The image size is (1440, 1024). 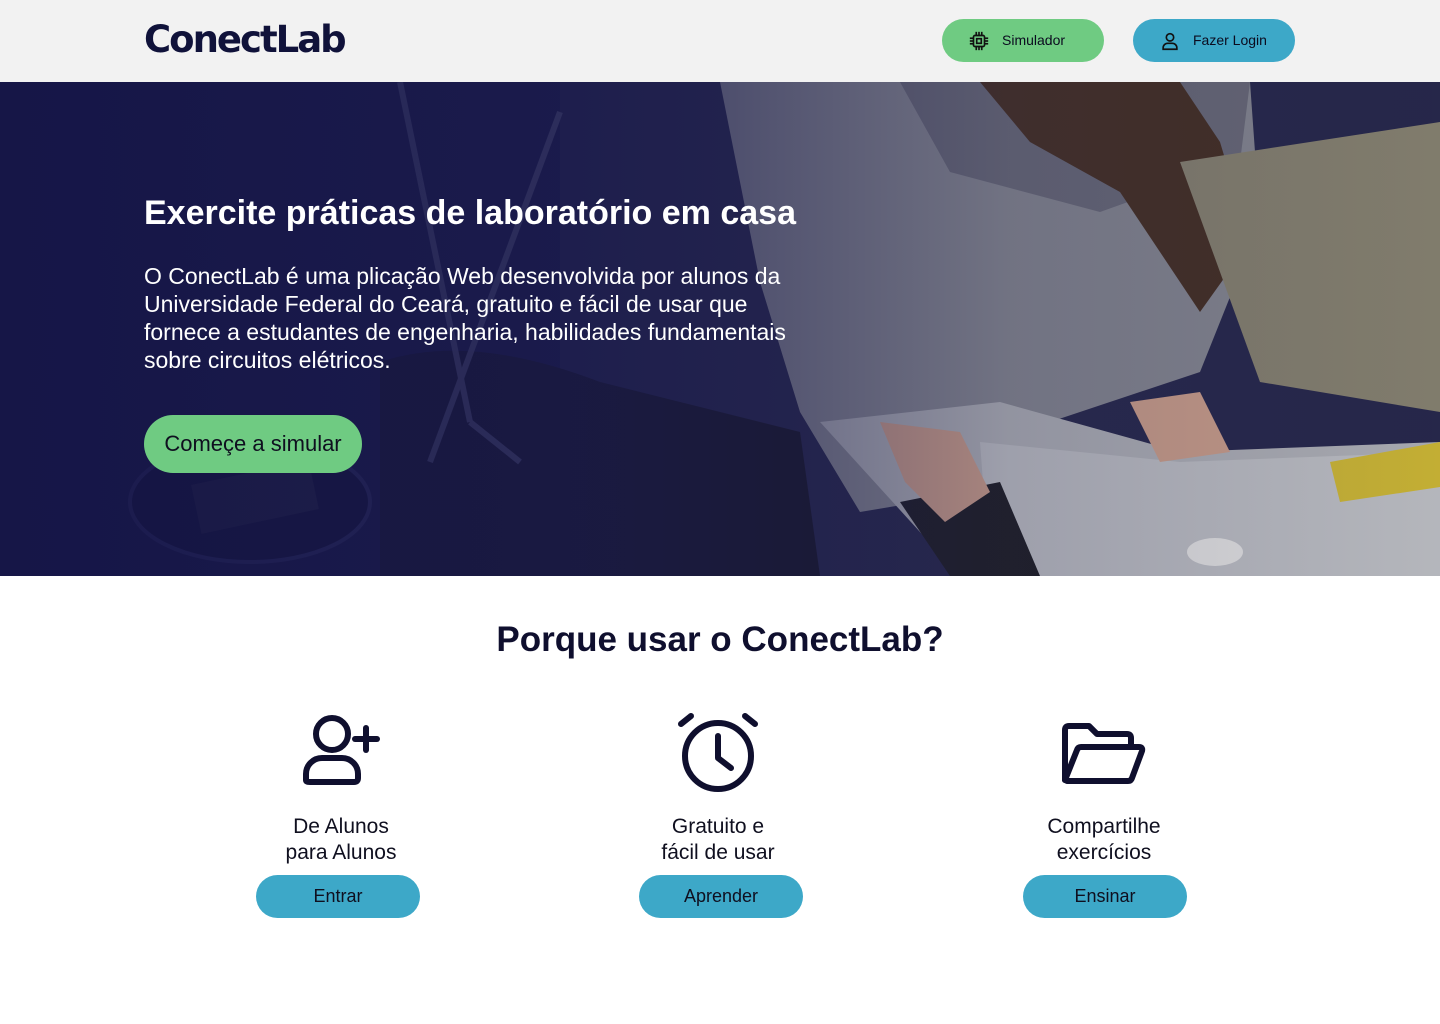 What do you see at coordinates (979, 41) in the screenshot?
I see `chip-icon` at bounding box center [979, 41].